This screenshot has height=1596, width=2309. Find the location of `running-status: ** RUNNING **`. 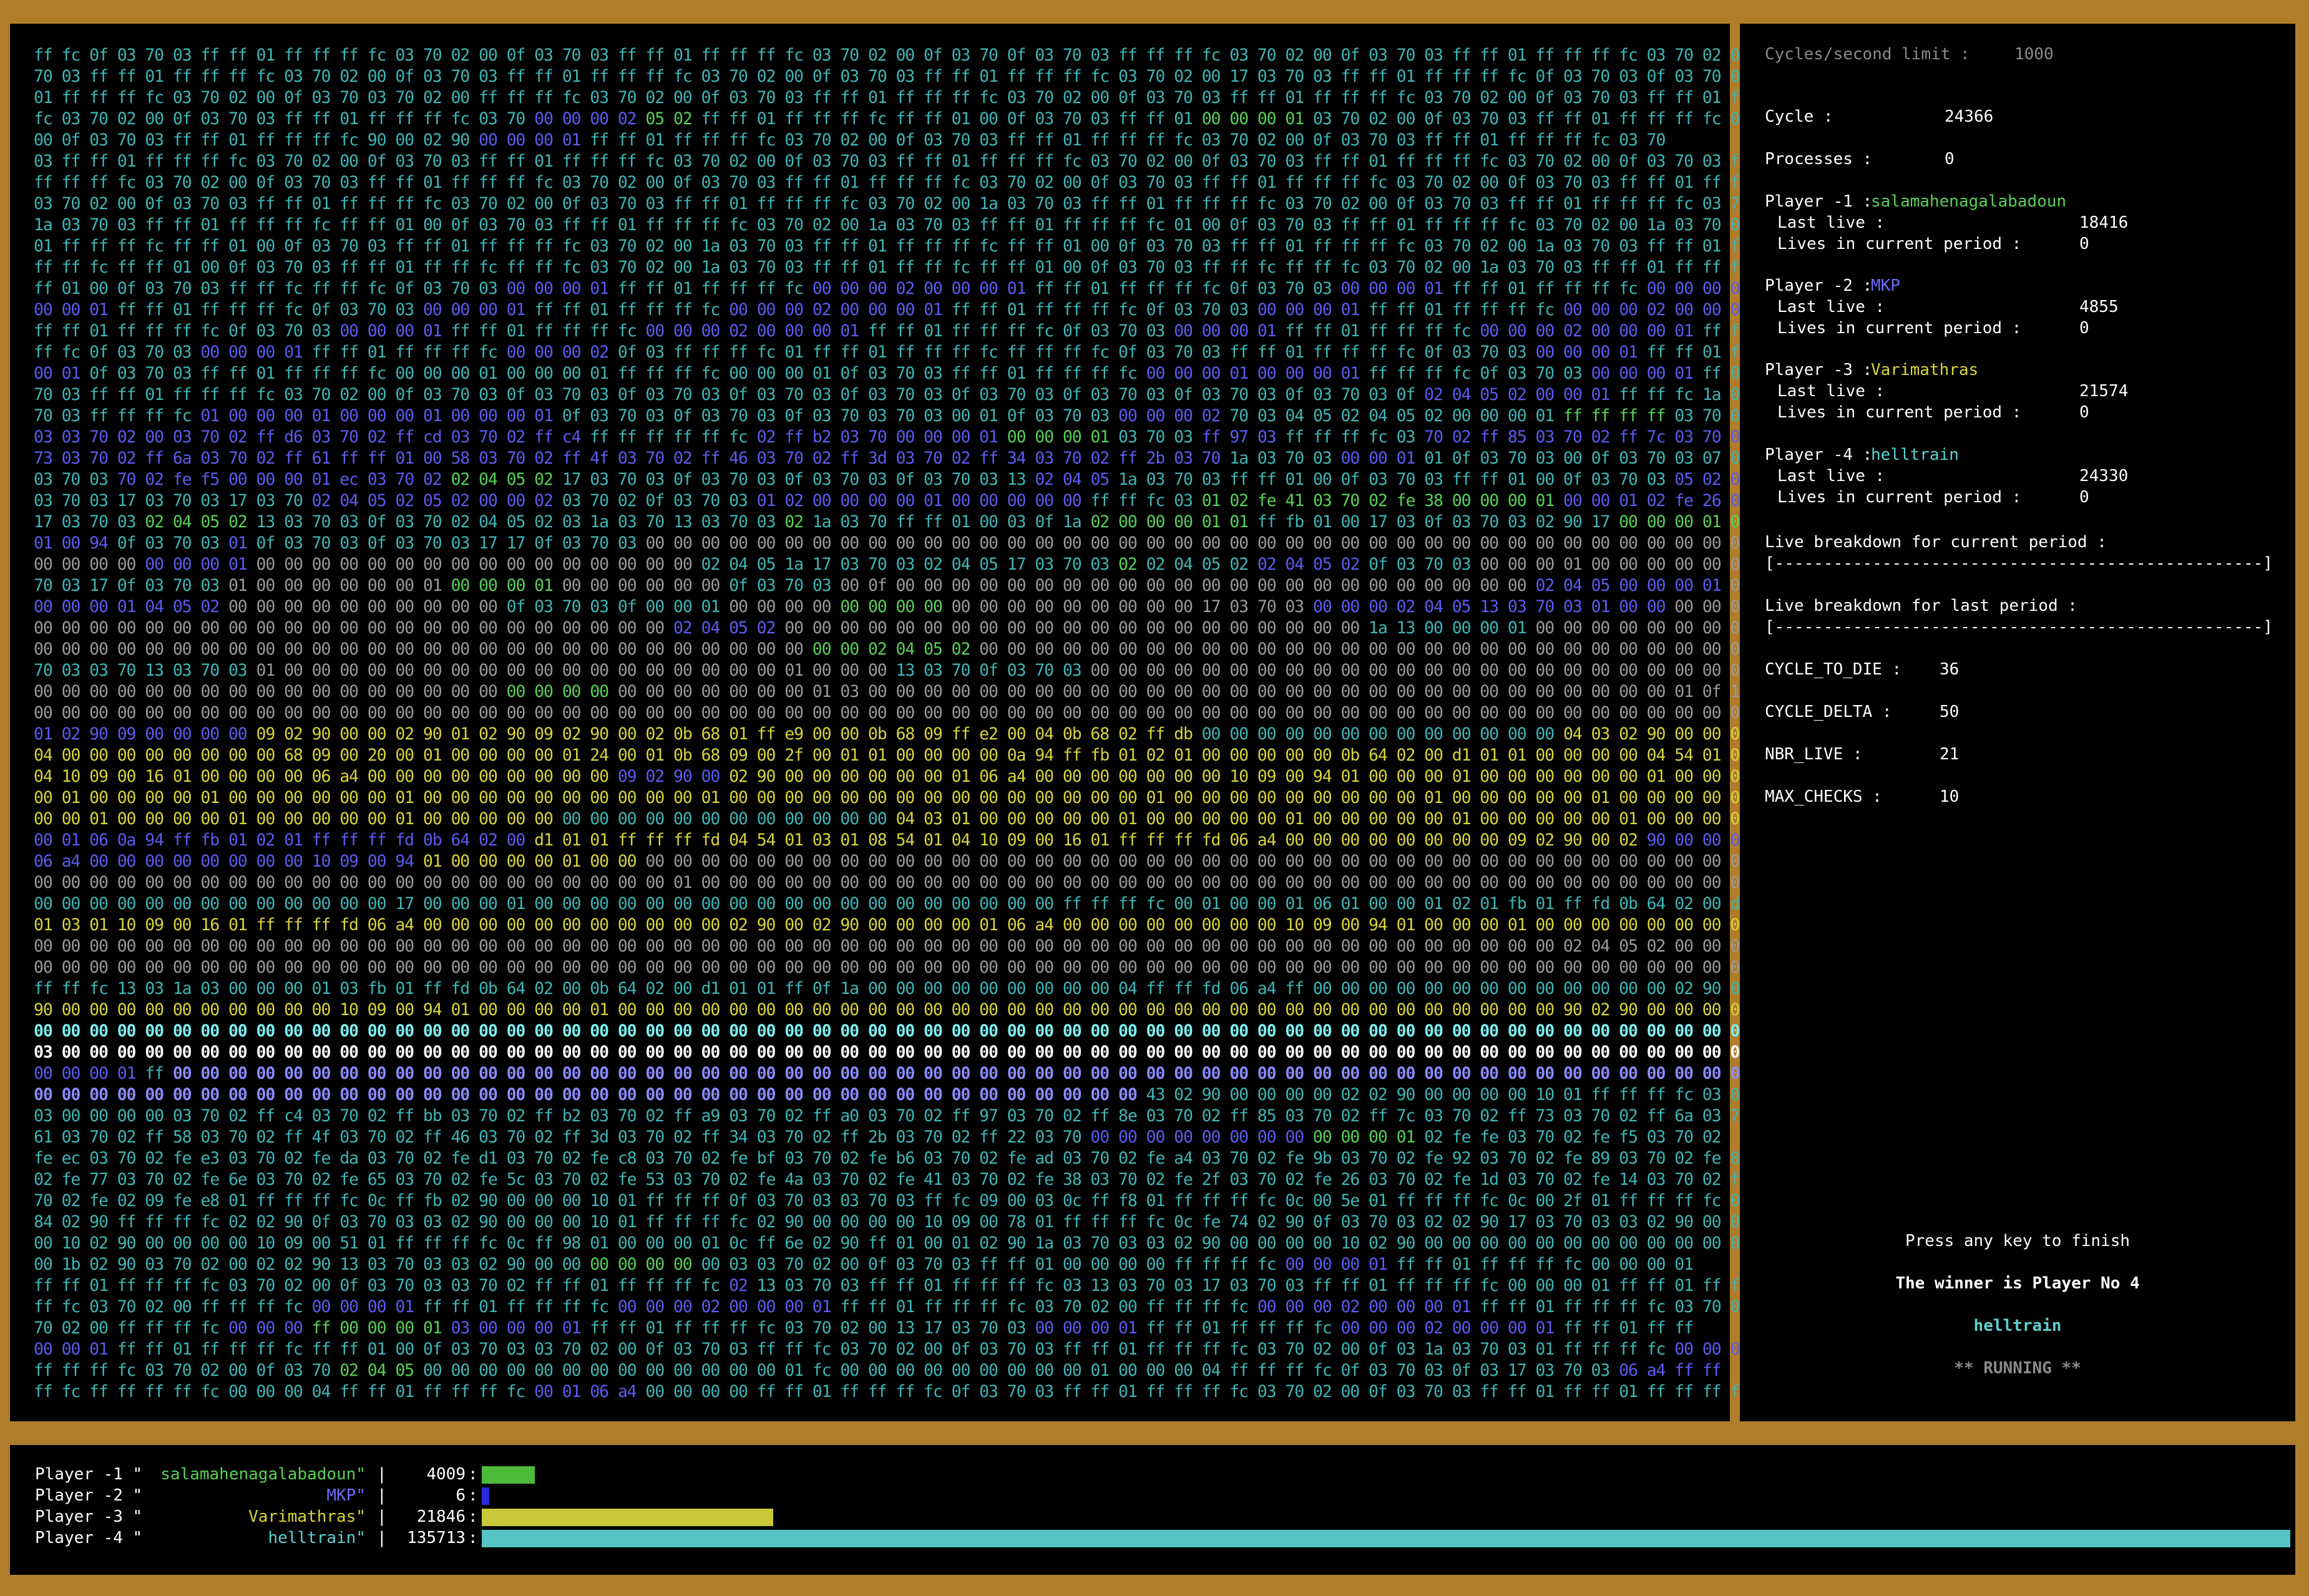

running-status: ** RUNNING ** is located at coordinates (2017, 1368).